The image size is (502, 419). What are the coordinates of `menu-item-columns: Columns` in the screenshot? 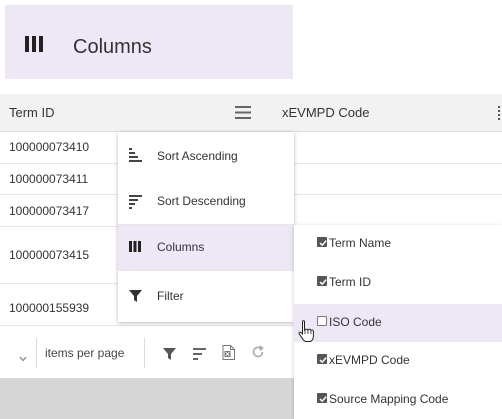 It's located at (206, 247).